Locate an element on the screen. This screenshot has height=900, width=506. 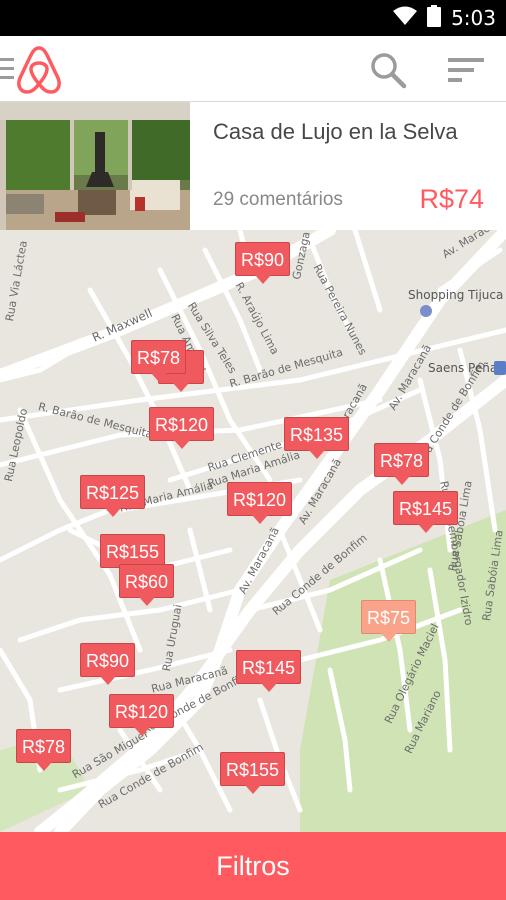
place-saens-pena: Saens Peña is located at coordinates (462, 368).